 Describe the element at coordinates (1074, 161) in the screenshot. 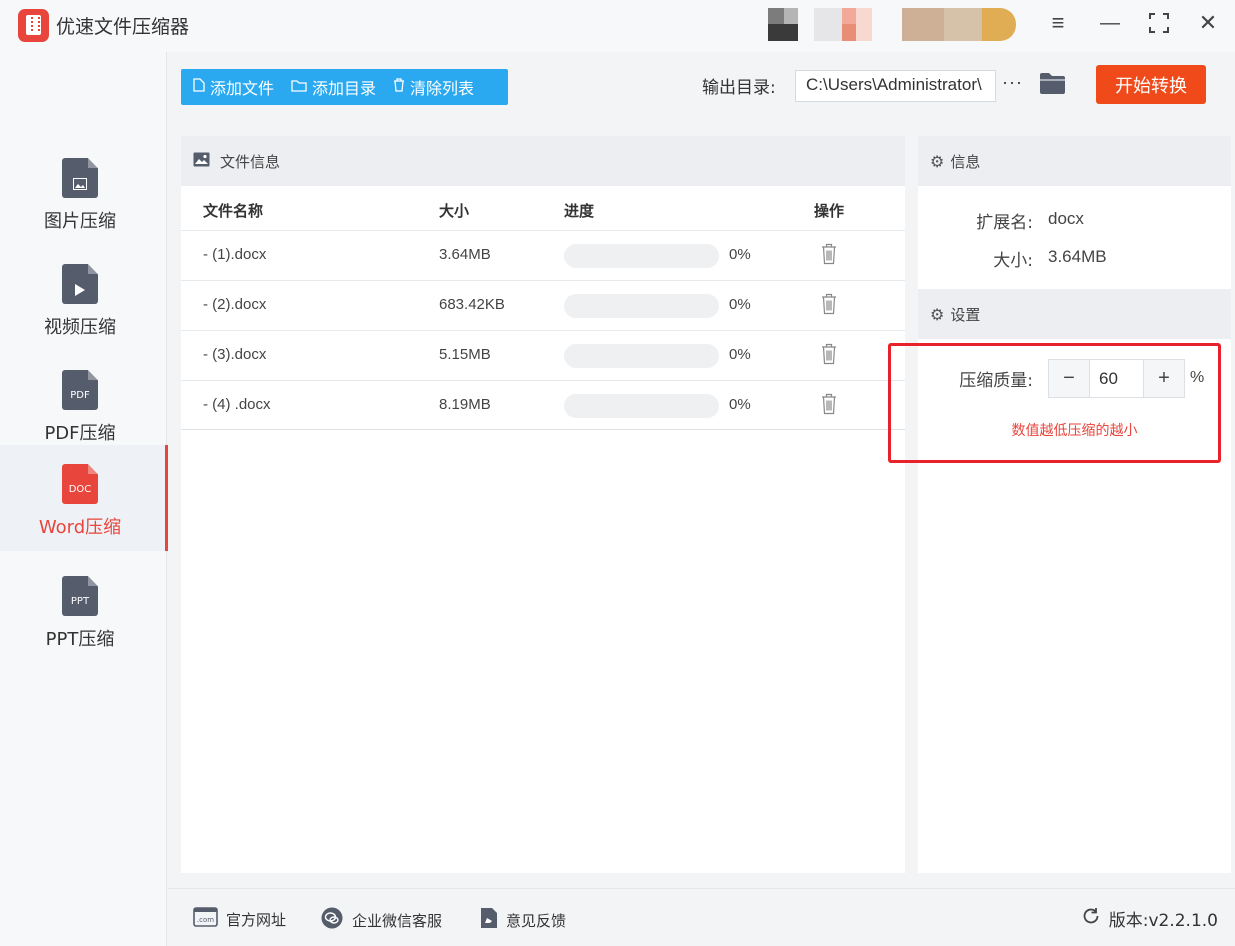

I see `info-header: ⚙ 信息` at that location.